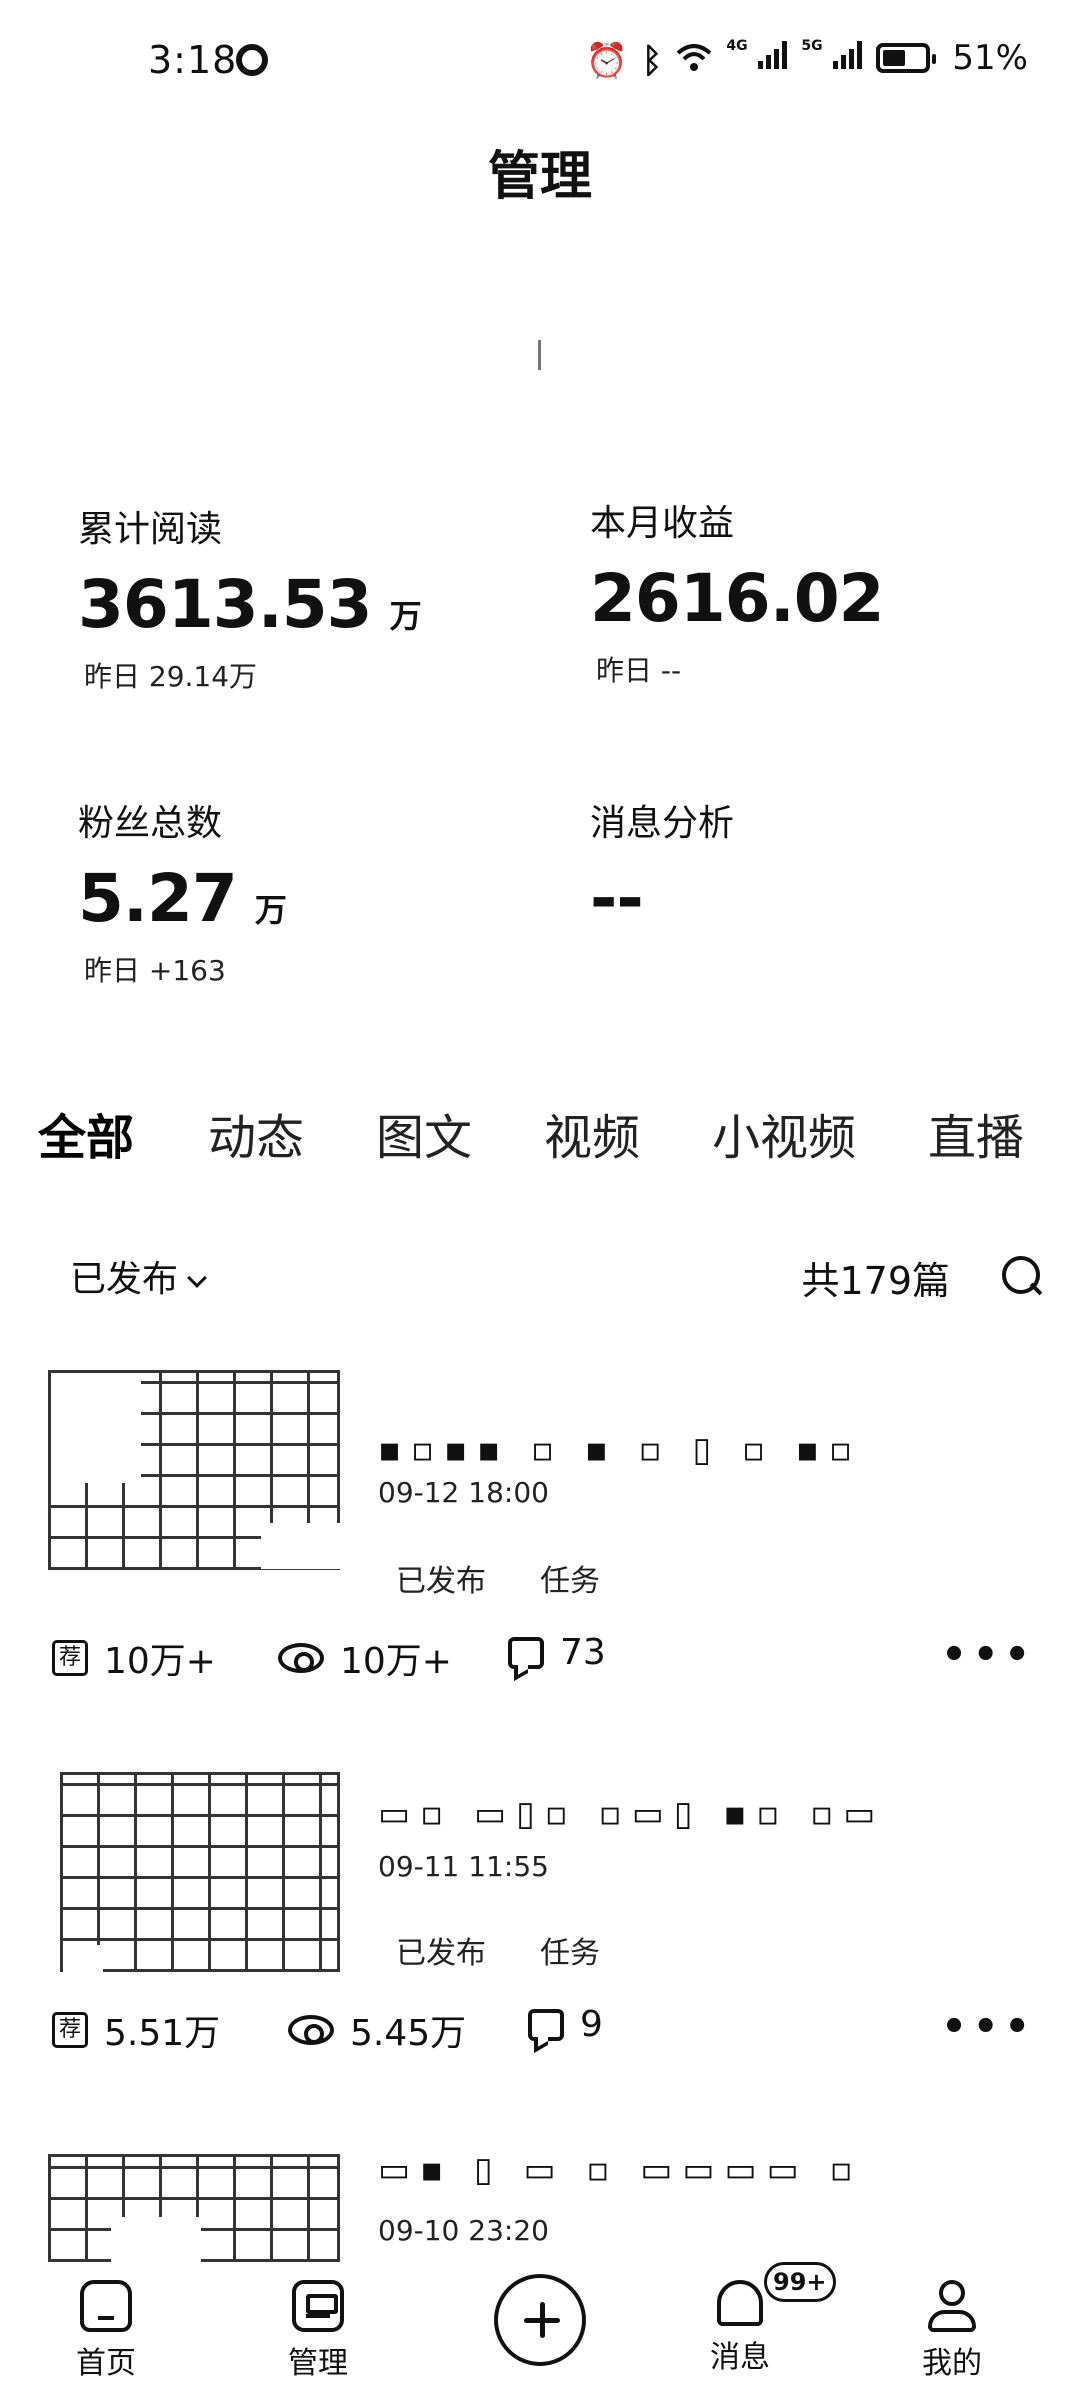 This screenshot has height=2400, width=1080. What do you see at coordinates (106, 2363) in the screenshot?
I see `nav-home-label: 首页` at bounding box center [106, 2363].